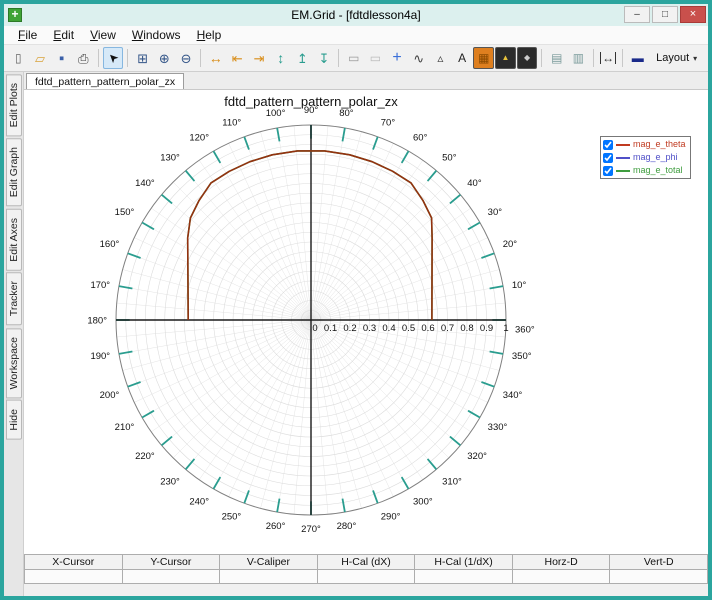  I want to click on svg-text: 80°, so click(346, 113).